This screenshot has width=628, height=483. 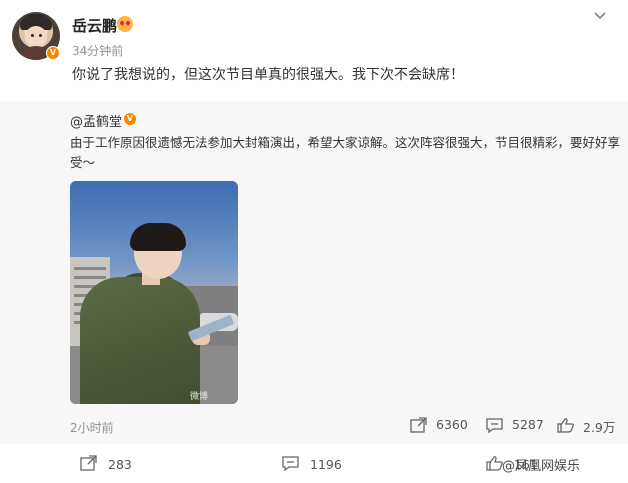 I want to click on chevron-down-icon, so click(x=600, y=16).